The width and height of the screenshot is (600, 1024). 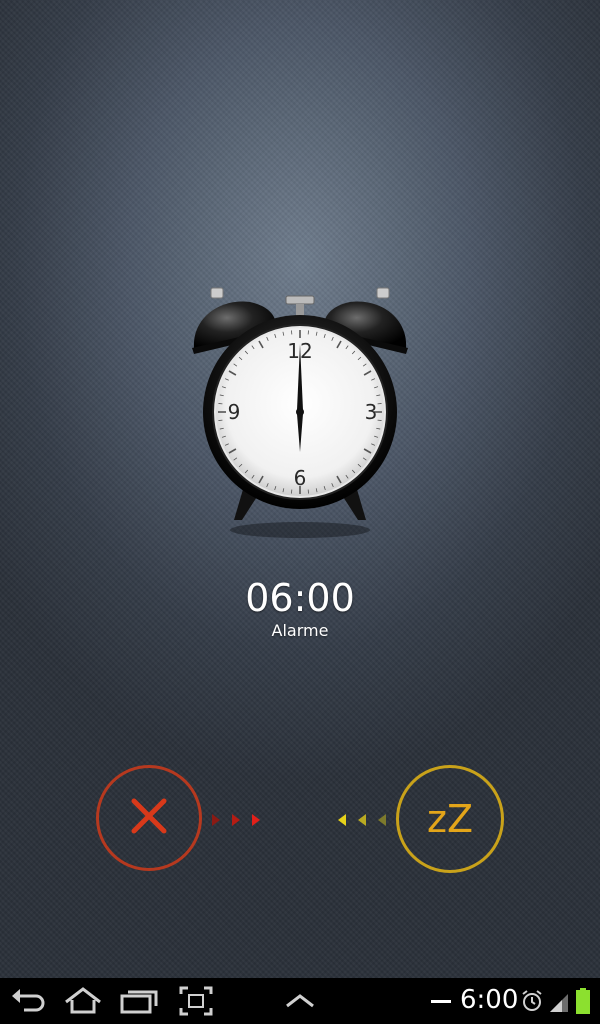 What do you see at coordinates (300, 630) in the screenshot?
I see `alarm-label: Alarme` at bounding box center [300, 630].